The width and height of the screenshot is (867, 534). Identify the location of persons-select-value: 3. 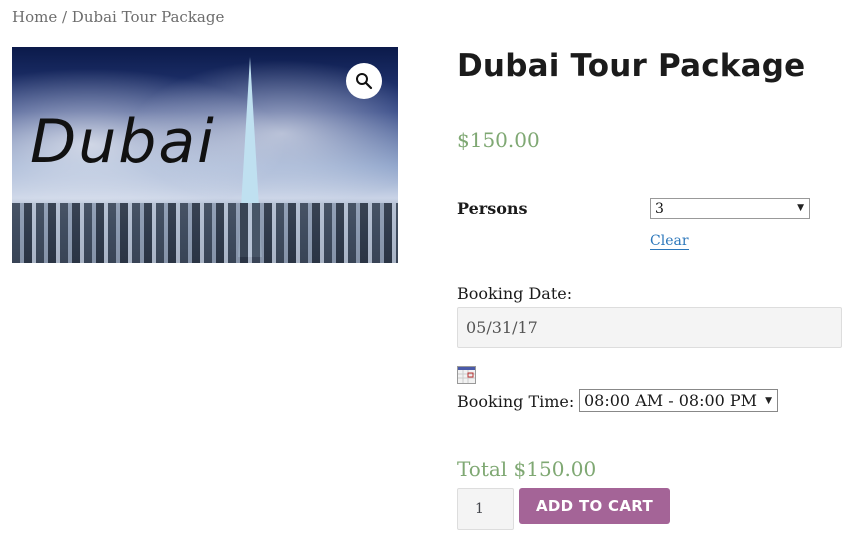
(659, 208).